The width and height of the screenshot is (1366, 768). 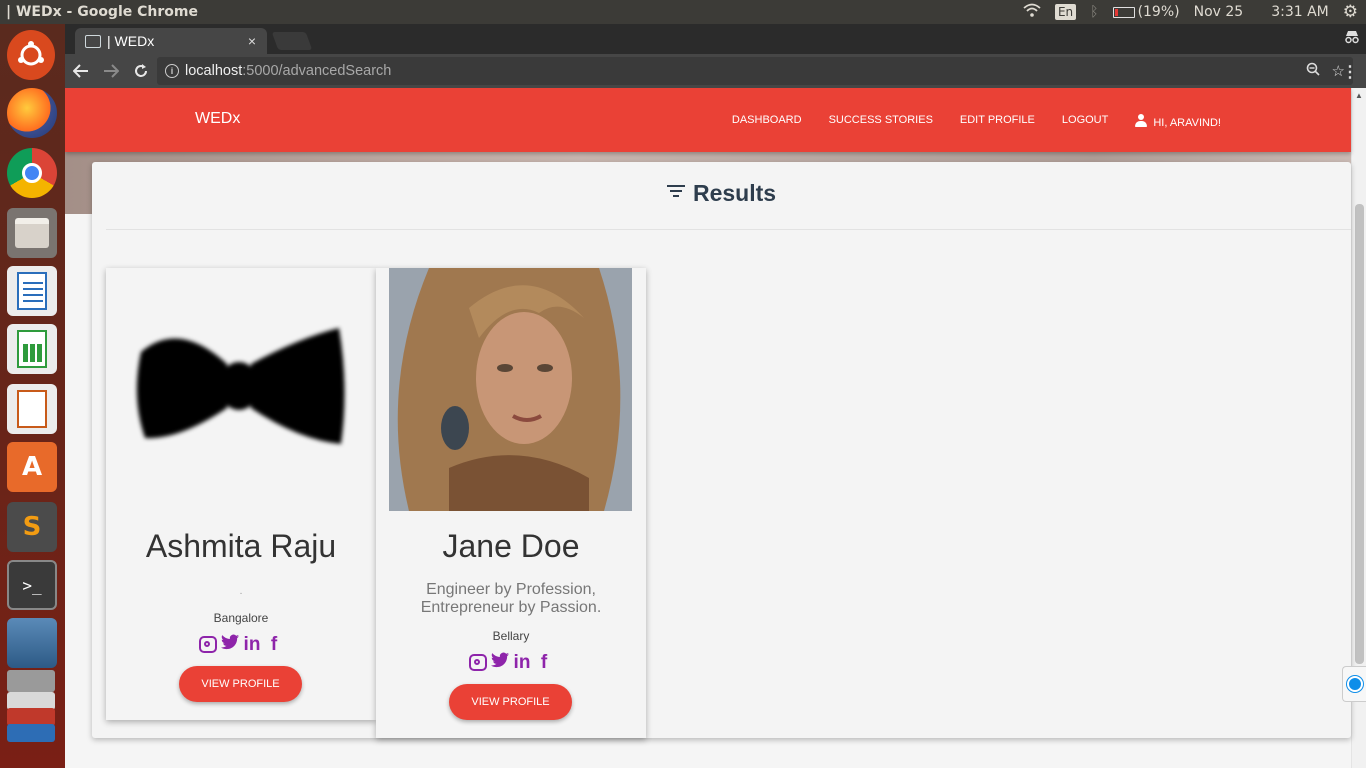 I want to click on gear-icon: ⚙, so click(x=1350, y=12).